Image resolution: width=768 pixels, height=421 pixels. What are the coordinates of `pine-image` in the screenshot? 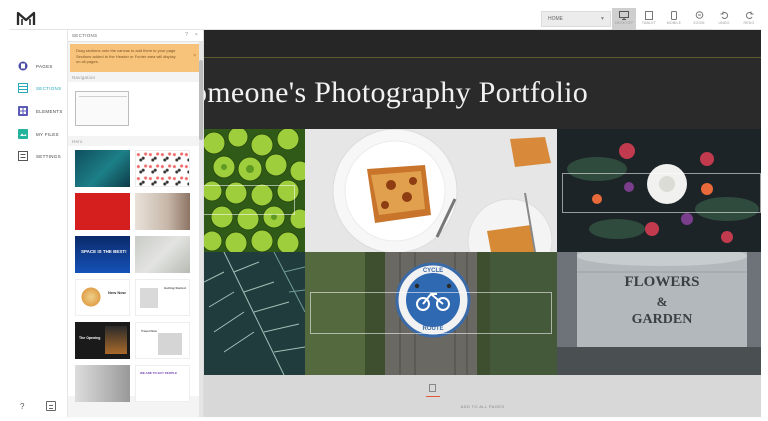 It's located at (254, 313).